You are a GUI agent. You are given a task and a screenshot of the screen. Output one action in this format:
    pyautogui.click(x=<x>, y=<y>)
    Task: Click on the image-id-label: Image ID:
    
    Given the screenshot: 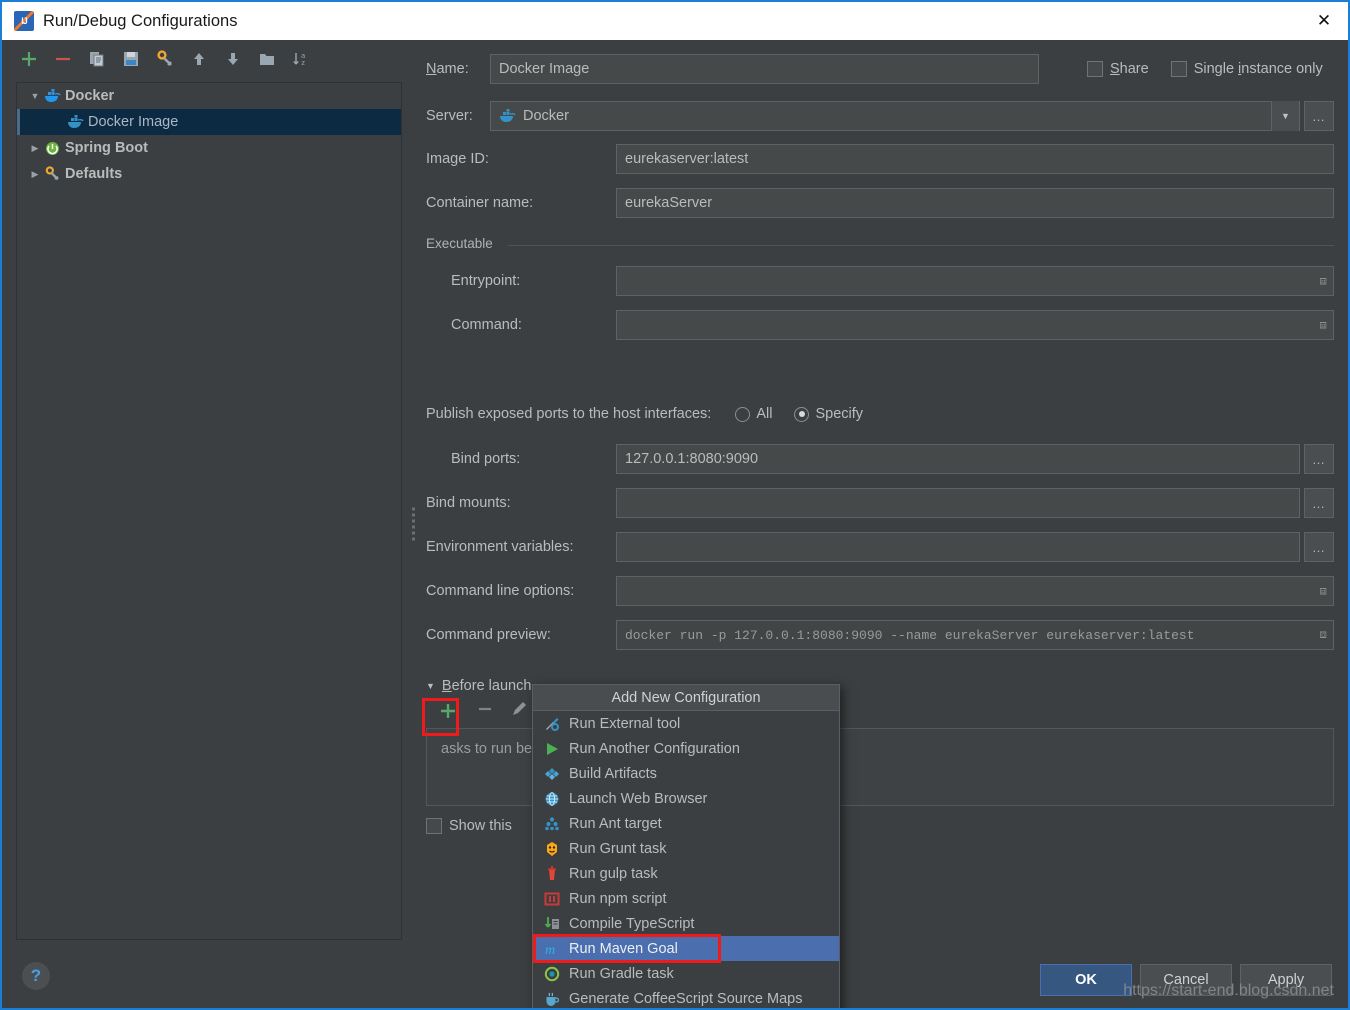 What is the action you would take?
    pyautogui.click(x=457, y=159)
    